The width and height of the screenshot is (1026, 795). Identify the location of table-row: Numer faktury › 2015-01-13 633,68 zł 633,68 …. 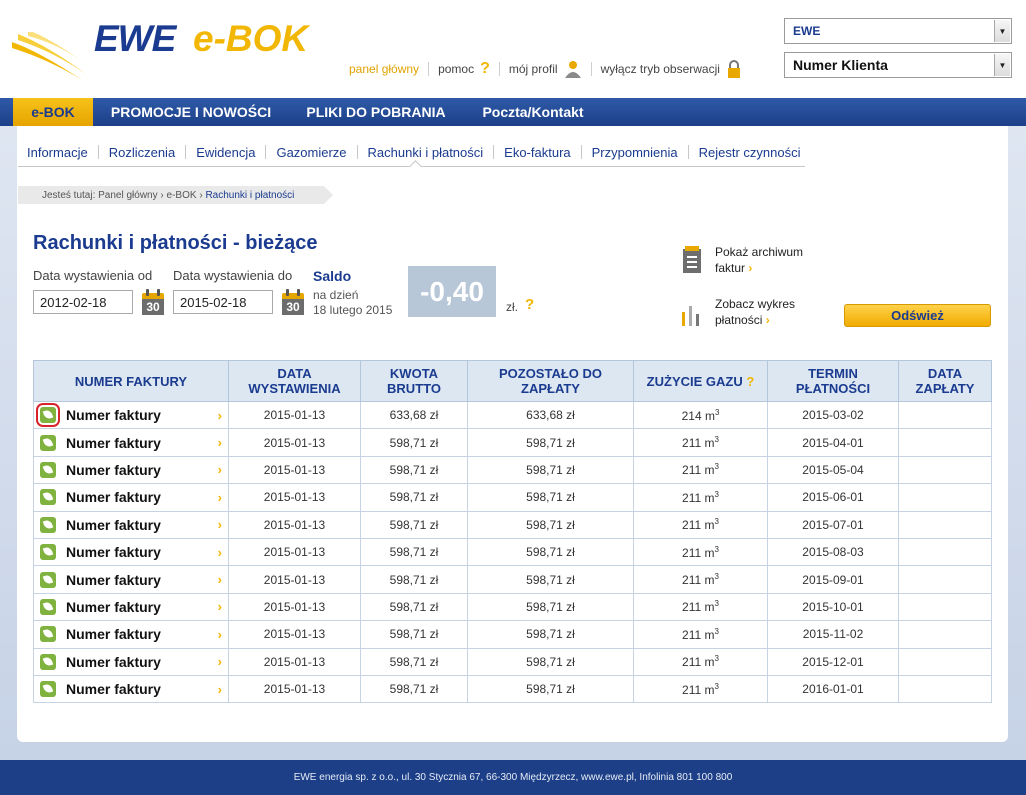
(512, 415).